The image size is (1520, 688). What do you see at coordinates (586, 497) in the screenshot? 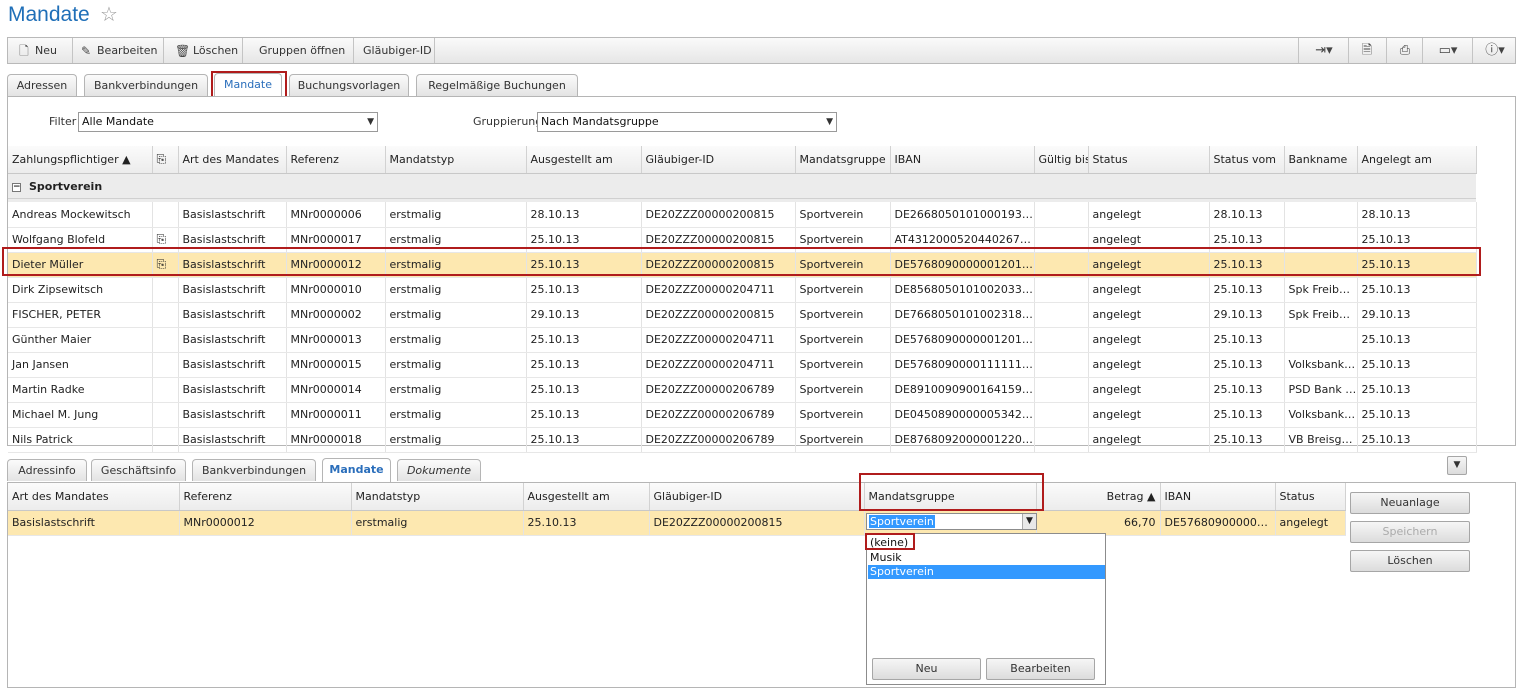
I see `detail-column-header: Ausgestellt am` at bounding box center [586, 497].